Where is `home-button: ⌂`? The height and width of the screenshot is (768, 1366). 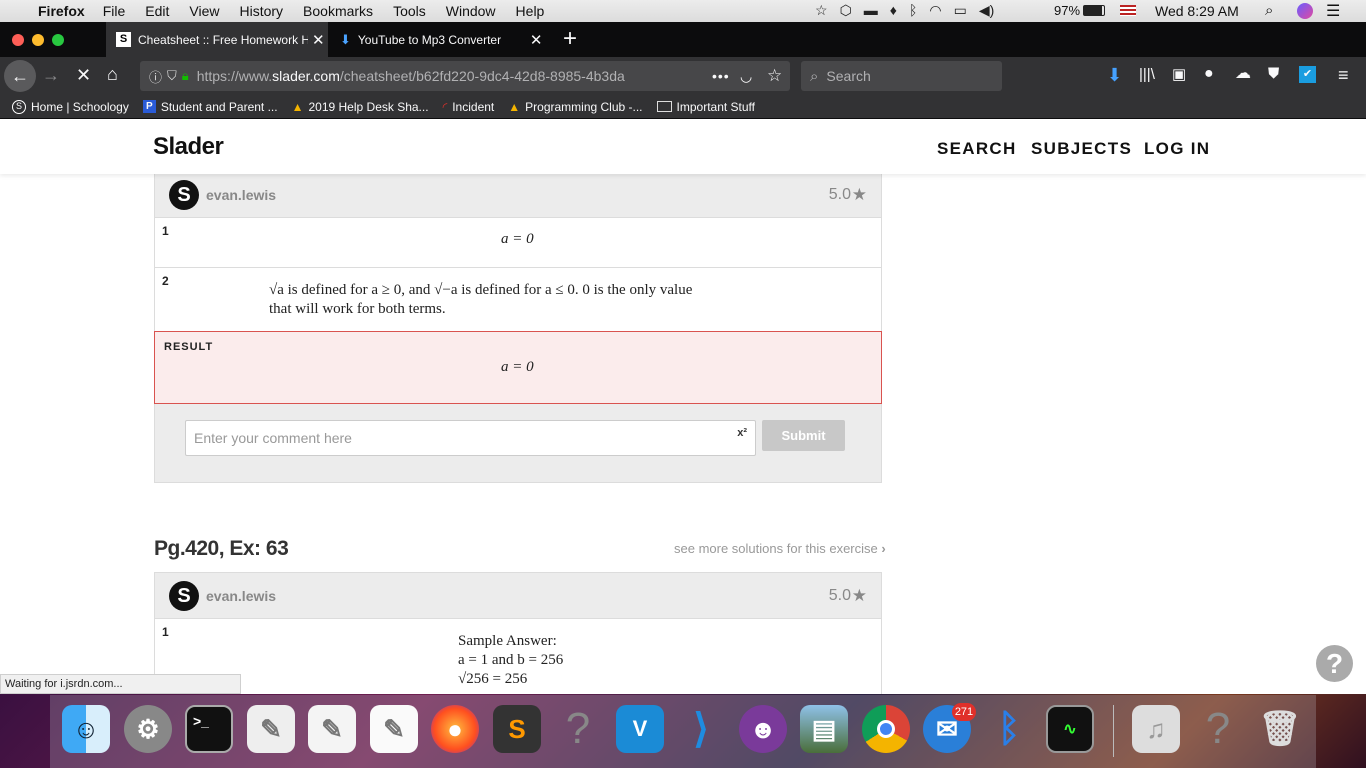
home-button: ⌂ is located at coordinates (112, 74).